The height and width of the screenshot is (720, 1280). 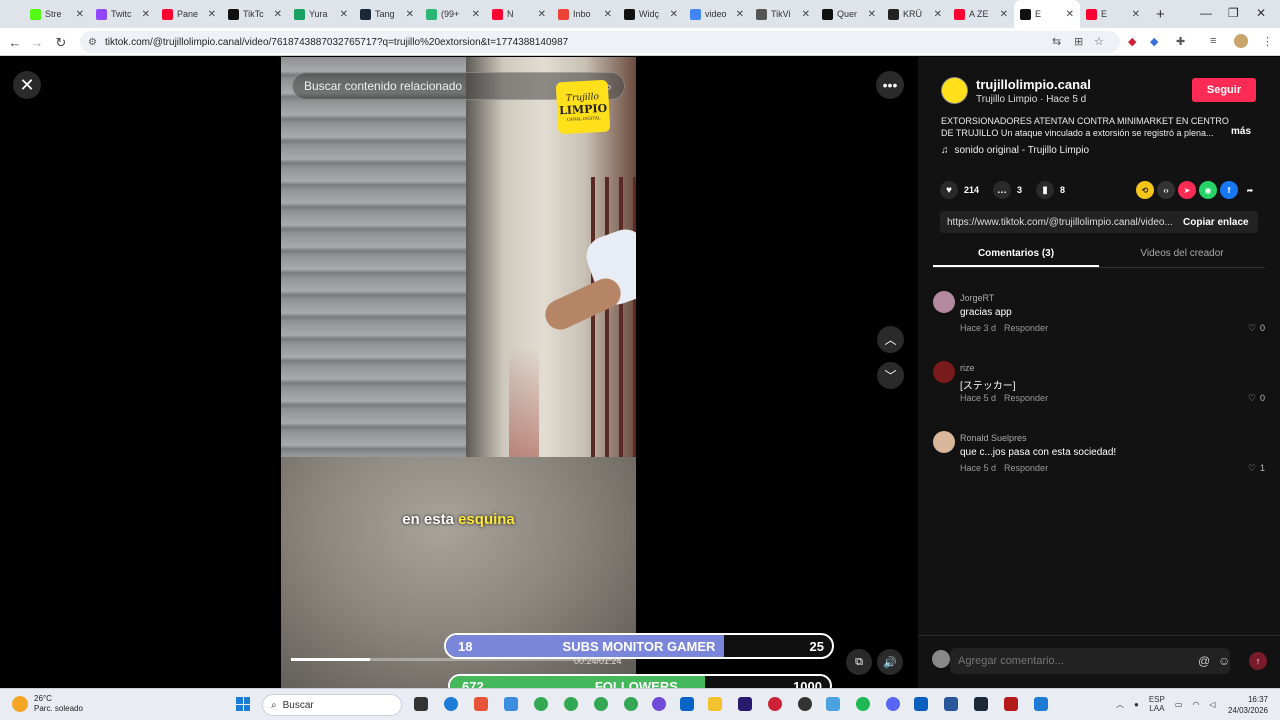 What do you see at coordinates (1099, 41) in the screenshot?
I see `bookmark-star-icon: ☆` at bounding box center [1099, 41].